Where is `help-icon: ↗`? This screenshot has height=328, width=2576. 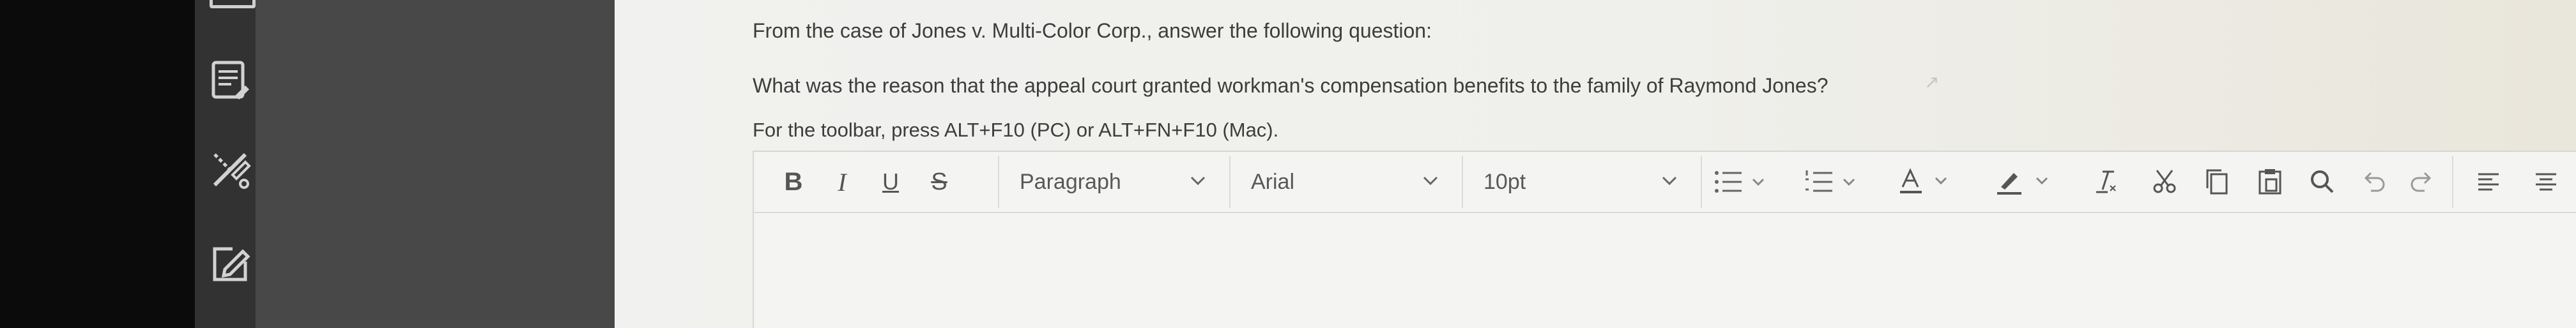 help-icon: ↗ is located at coordinates (1933, 81).